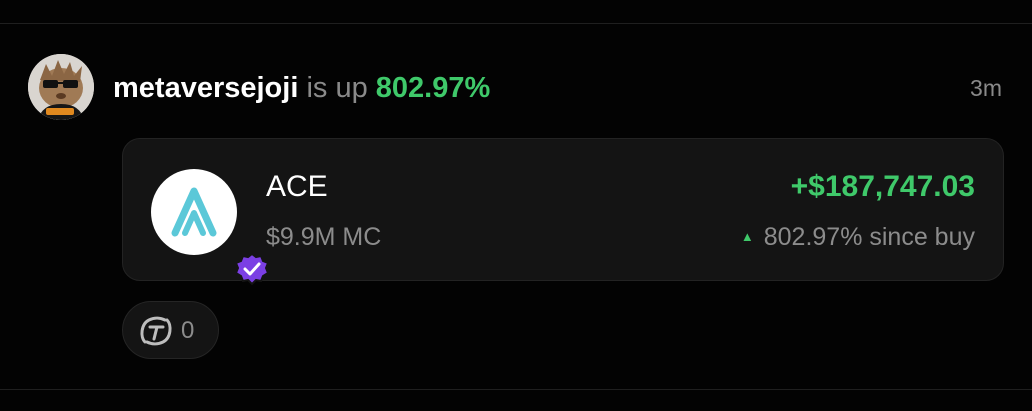 The height and width of the screenshot is (411, 1032). I want to click on post-timestamp: 3m, so click(986, 88).